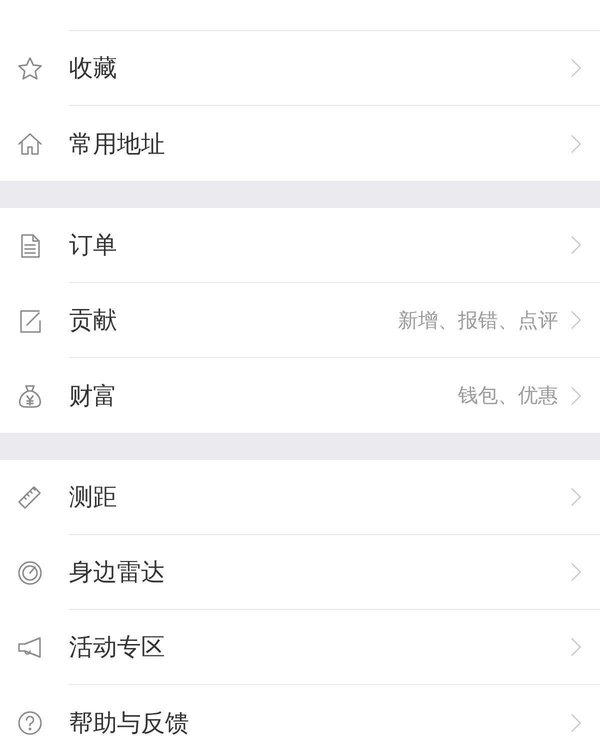  I want to click on menu-item: 常用地址, so click(300, 143).